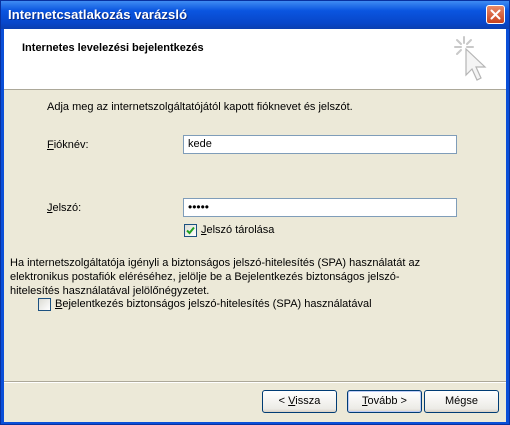  Describe the element at coordinates (470, 58) in the screenshot. I see `wizard-cursor-icon` at that location.